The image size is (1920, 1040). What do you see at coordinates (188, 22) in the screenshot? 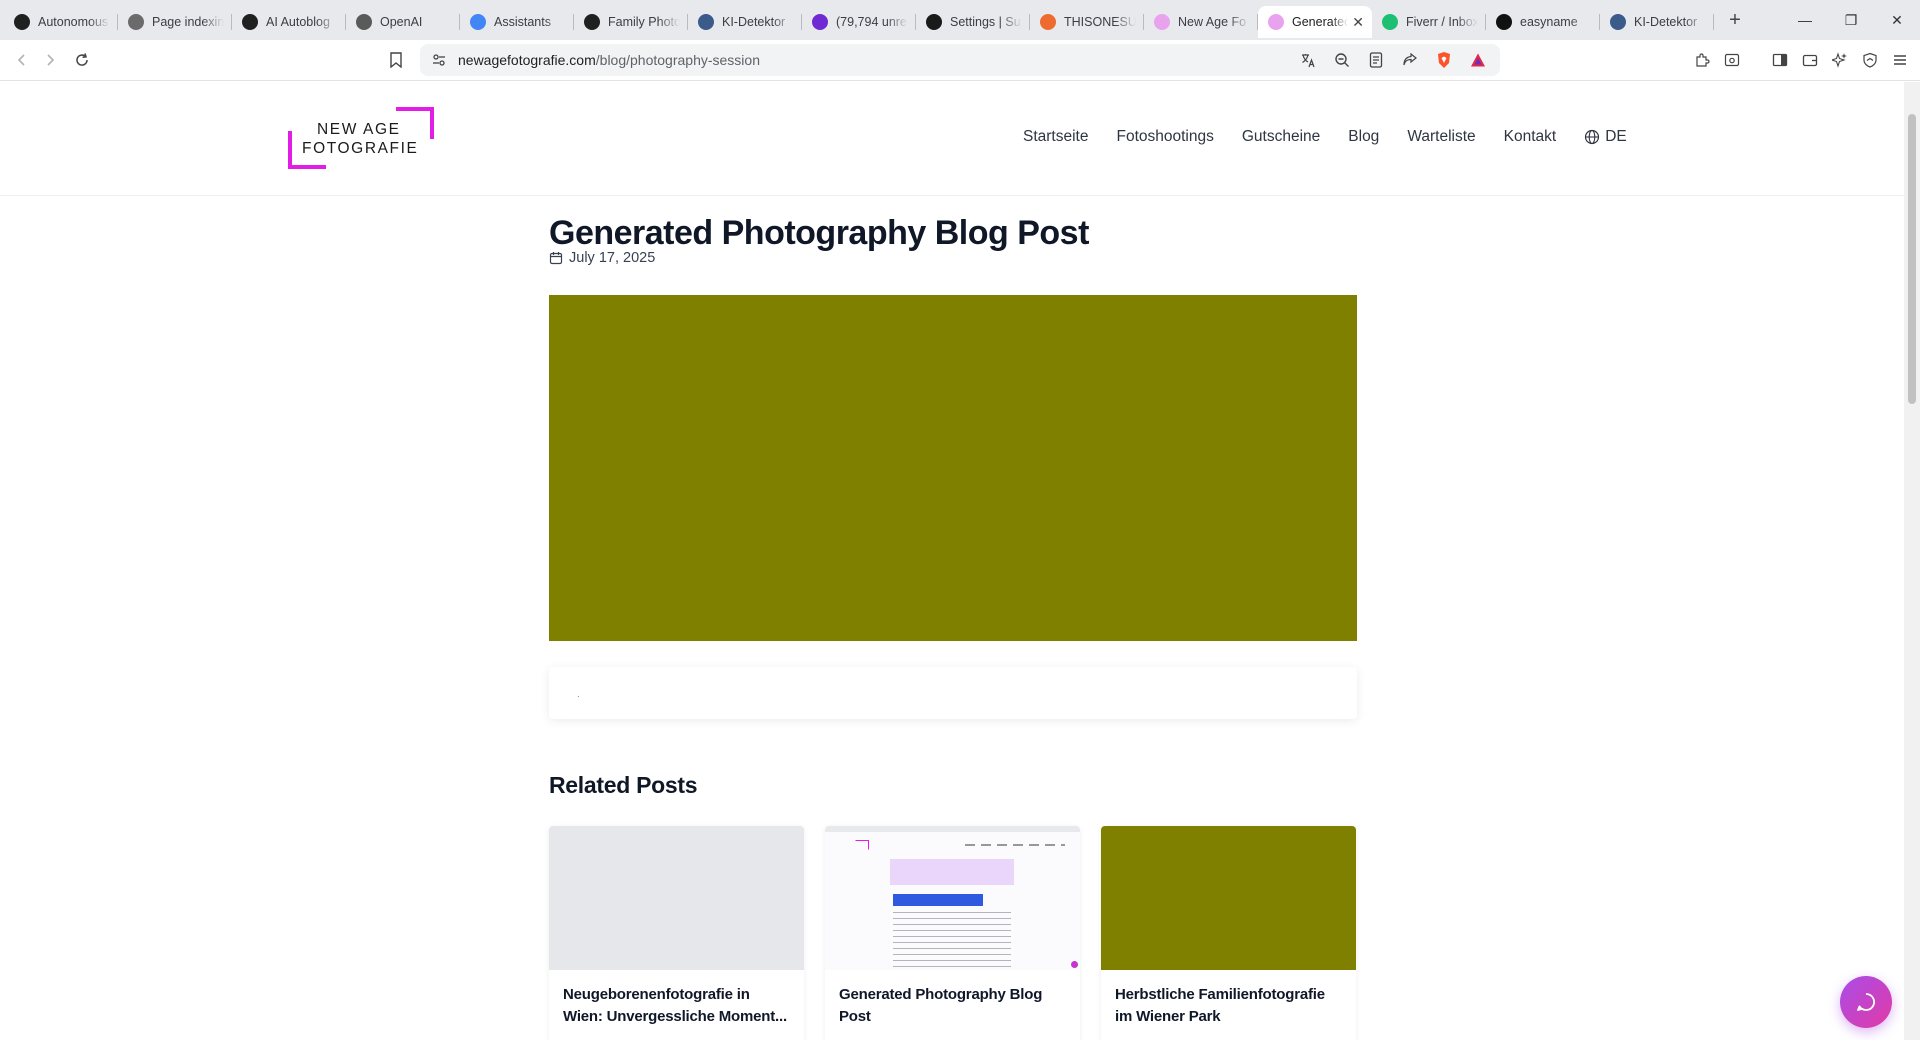
I see `browser-tab-title: Page indexing` at bounding box center [188, 22].